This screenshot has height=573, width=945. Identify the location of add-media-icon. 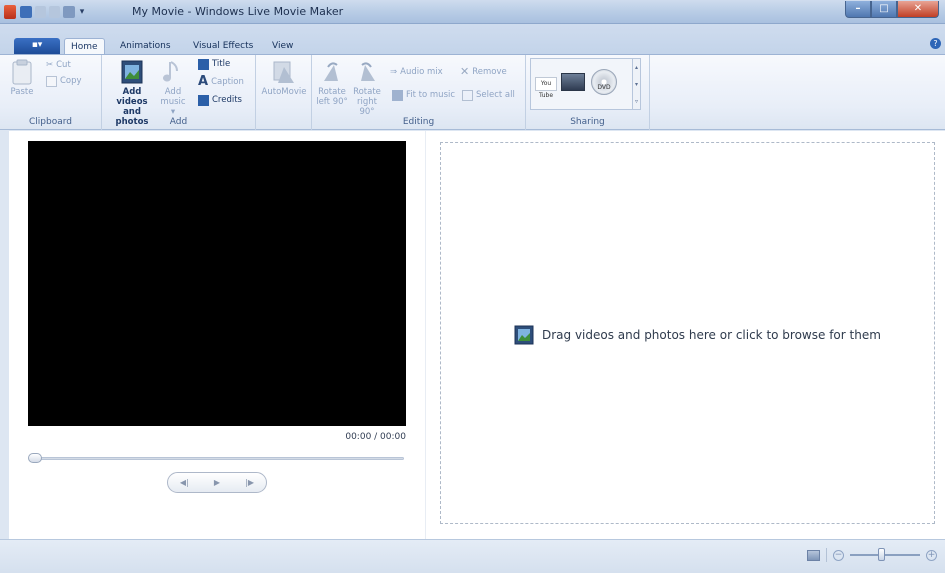
(524, 335).